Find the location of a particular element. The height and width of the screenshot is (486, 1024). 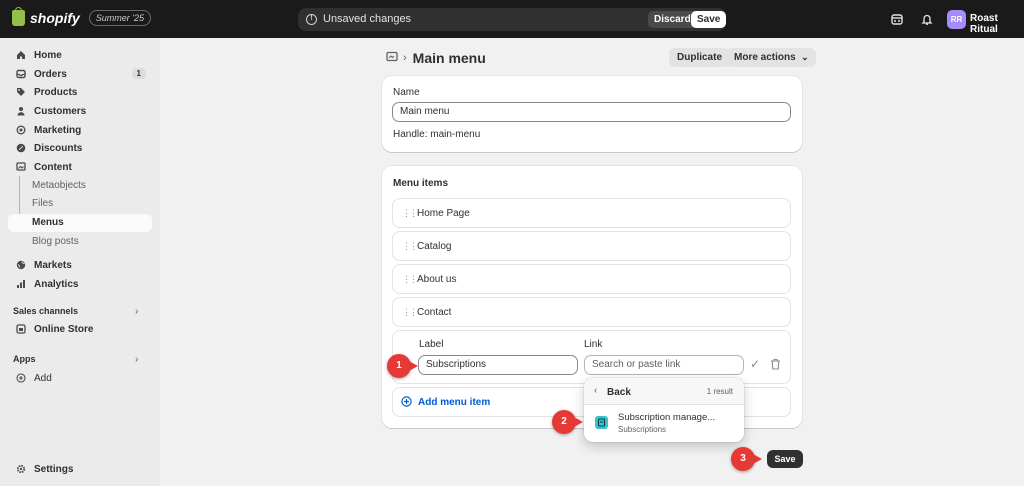

more-actions-button: More actions ⌄ is located at coordinates (771, 57).